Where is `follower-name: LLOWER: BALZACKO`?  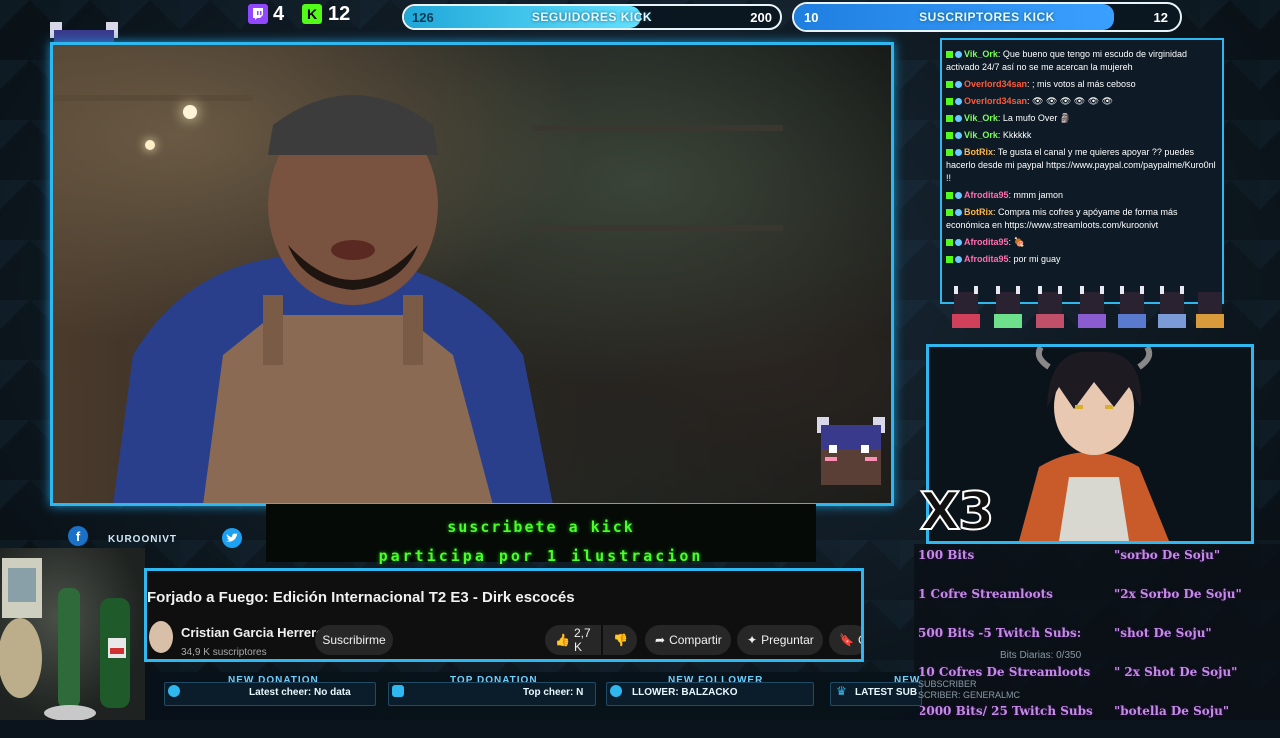
follower-name: LLOWER: BALZACKO is located at coordinates (685, 692).